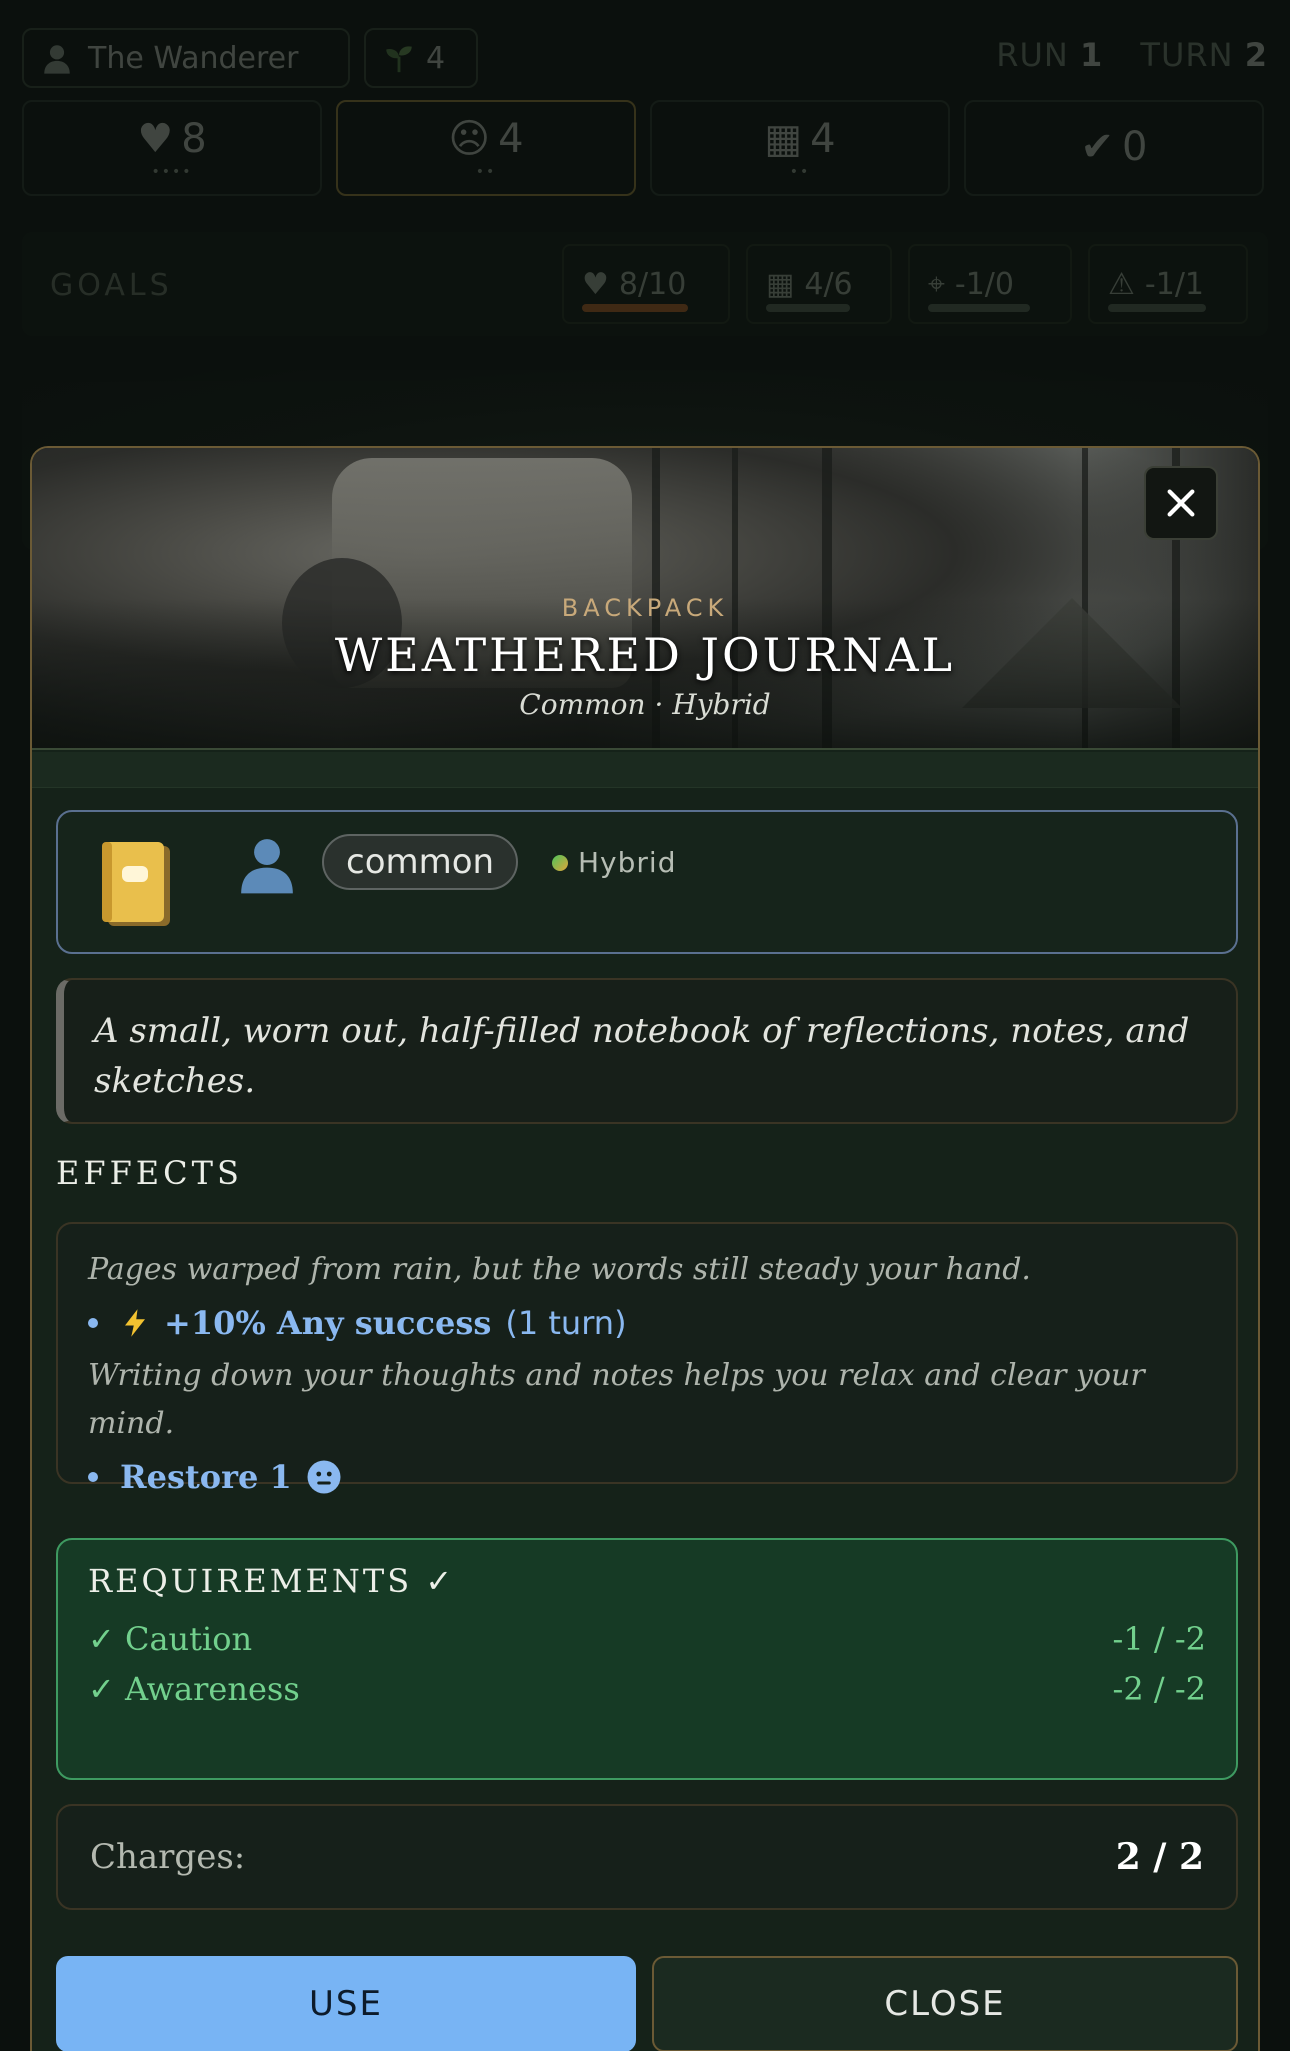  What do you see at coordinates (168, 1857) in the screenshot?
I see `charges-label: Charges:` at bounding box center [168, 1857].